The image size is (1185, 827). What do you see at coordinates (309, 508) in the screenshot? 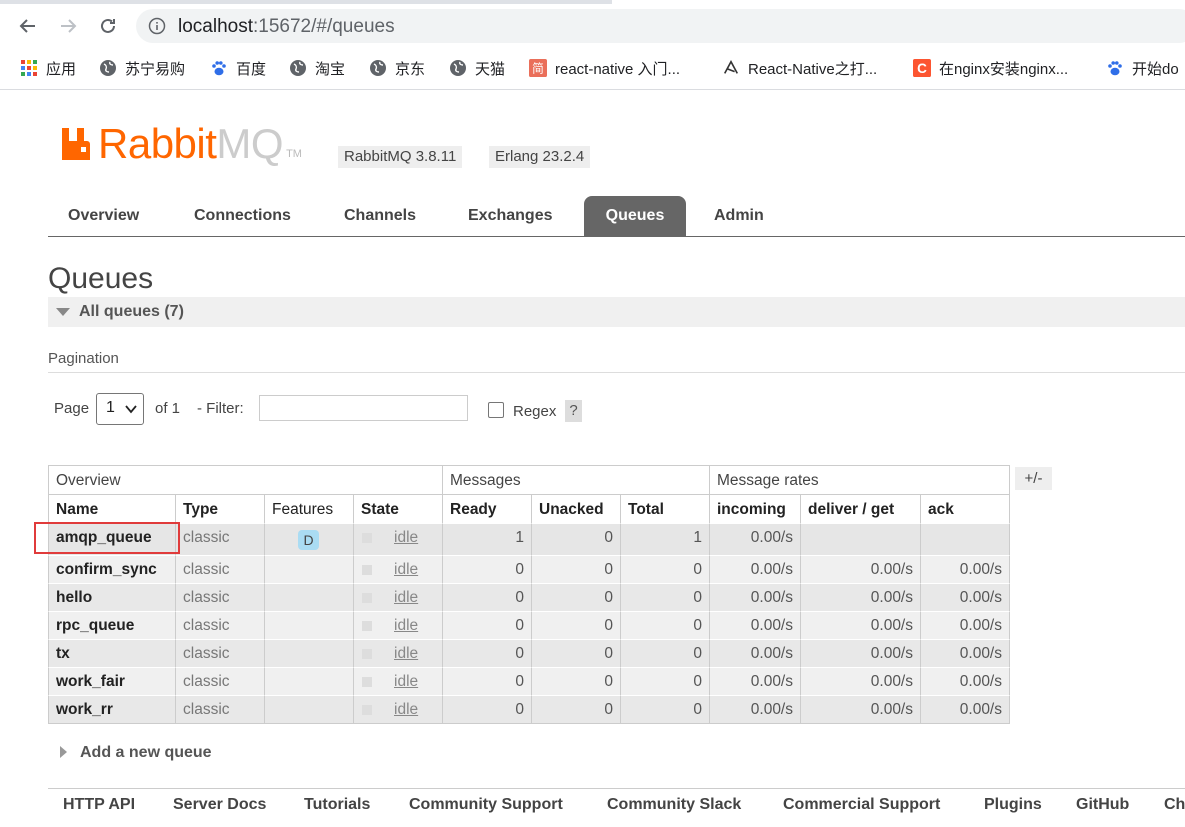
I see `col-features: Features` at bounding box center [309, 508].